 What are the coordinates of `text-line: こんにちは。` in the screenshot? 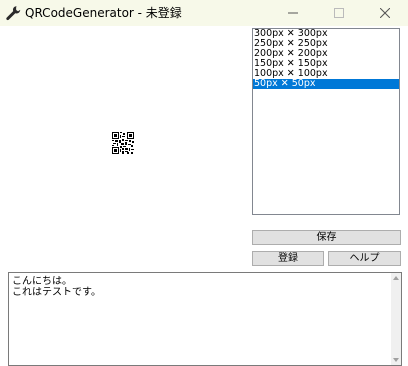 It's located at (42, 281).